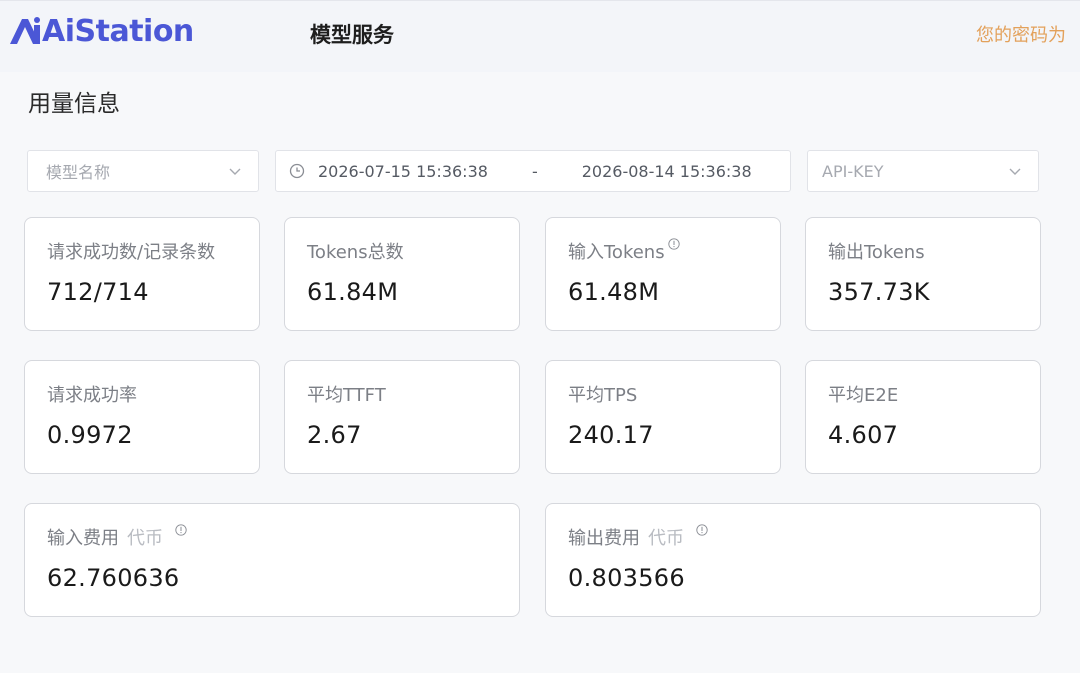 Image resolution: width=1080 pixels, height=673 pixels. What do you see at coordinates (297, 171) in the screenshot?
I see `clock-icon` at bounding box center [297, 171].